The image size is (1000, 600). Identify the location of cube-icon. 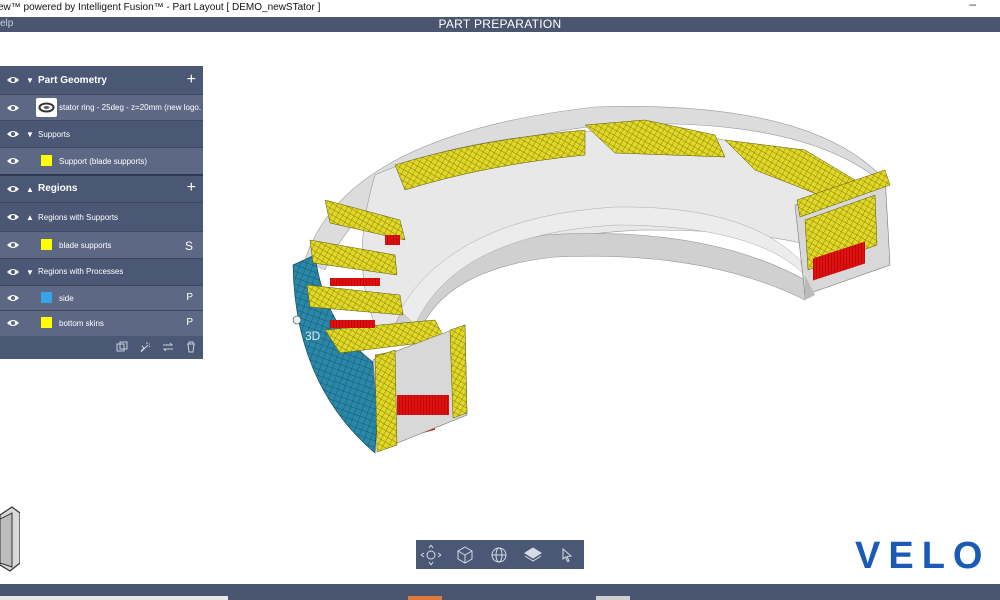
(465, 555).